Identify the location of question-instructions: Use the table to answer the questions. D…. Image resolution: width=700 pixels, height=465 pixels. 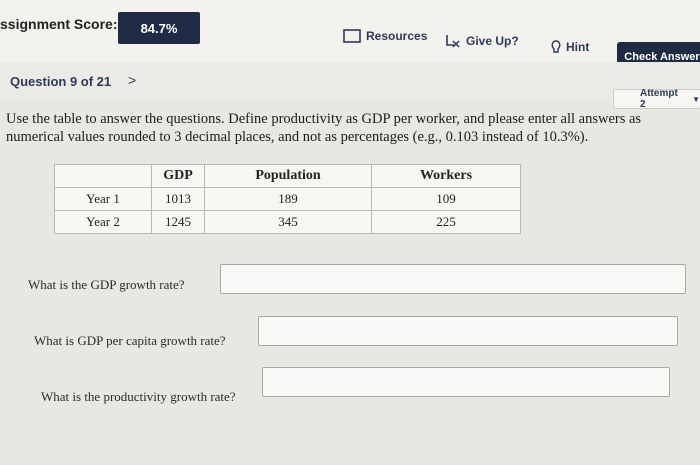
(324, 128).